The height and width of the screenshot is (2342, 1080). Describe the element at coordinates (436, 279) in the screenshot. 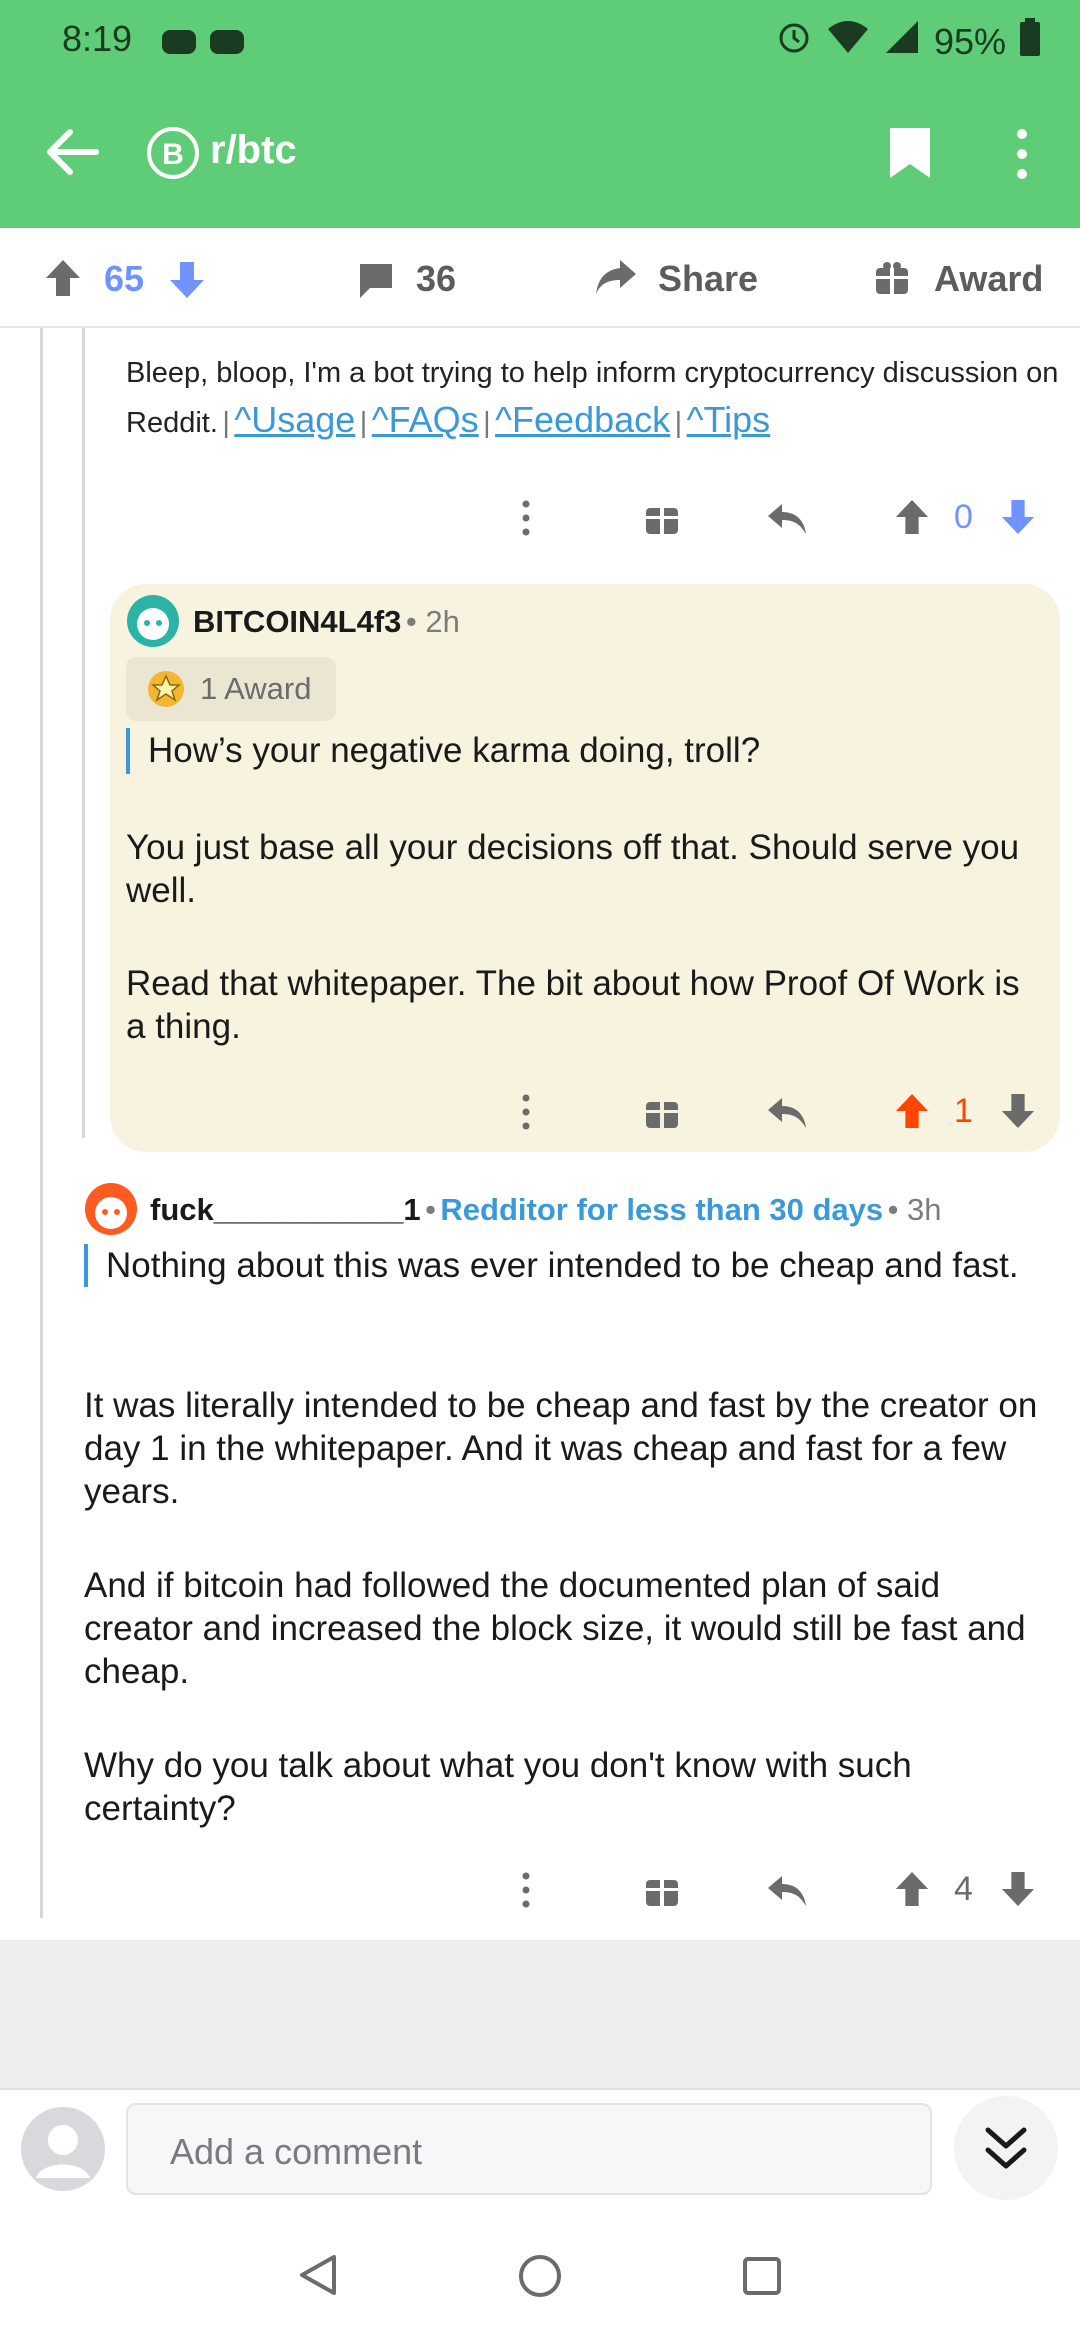

I see `comment-count: 36` at that location.